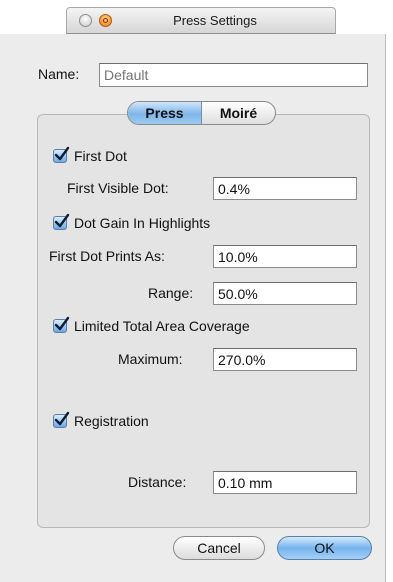  I want to click on maximum-input, so click(285, 359).